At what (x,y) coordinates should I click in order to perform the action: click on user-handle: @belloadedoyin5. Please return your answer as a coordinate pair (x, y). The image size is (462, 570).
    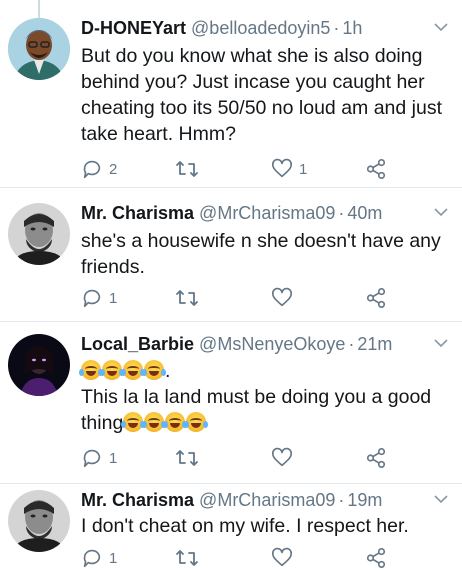
    Looking at the image, I should click on (260, 28).